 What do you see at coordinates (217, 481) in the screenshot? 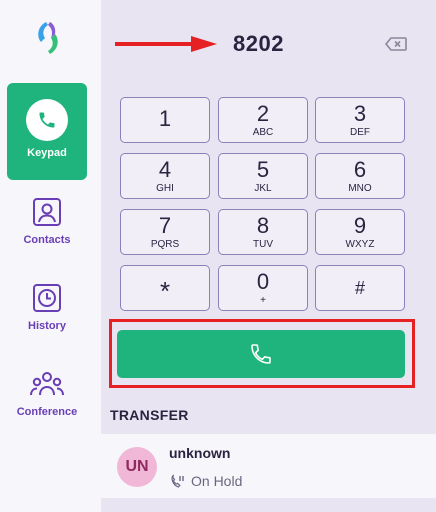
I see `hold-status: On Hold` at bounding box center [217, 481].